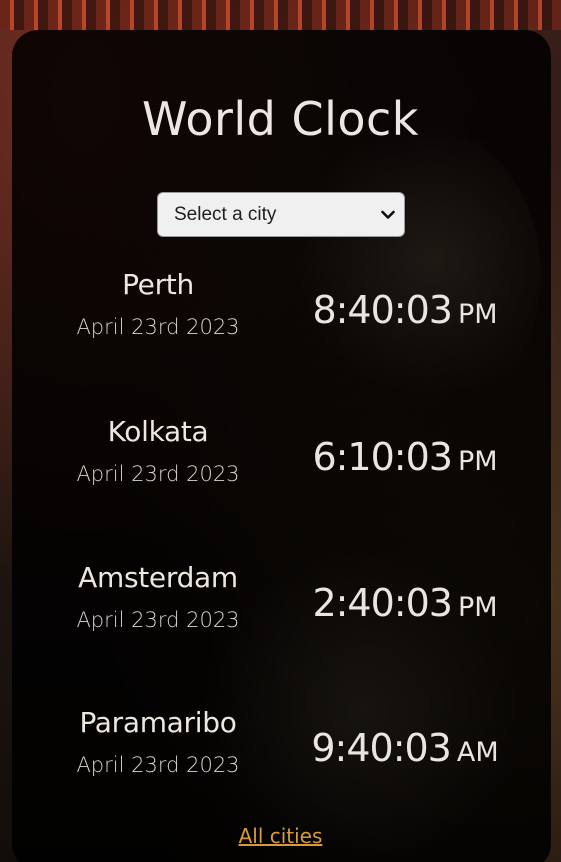 The image size is (561, 862). What do you see at coordinates (225, 214) in the screenshot?
I see `city-select-value: Select a city` at bounding box center [225, 214].